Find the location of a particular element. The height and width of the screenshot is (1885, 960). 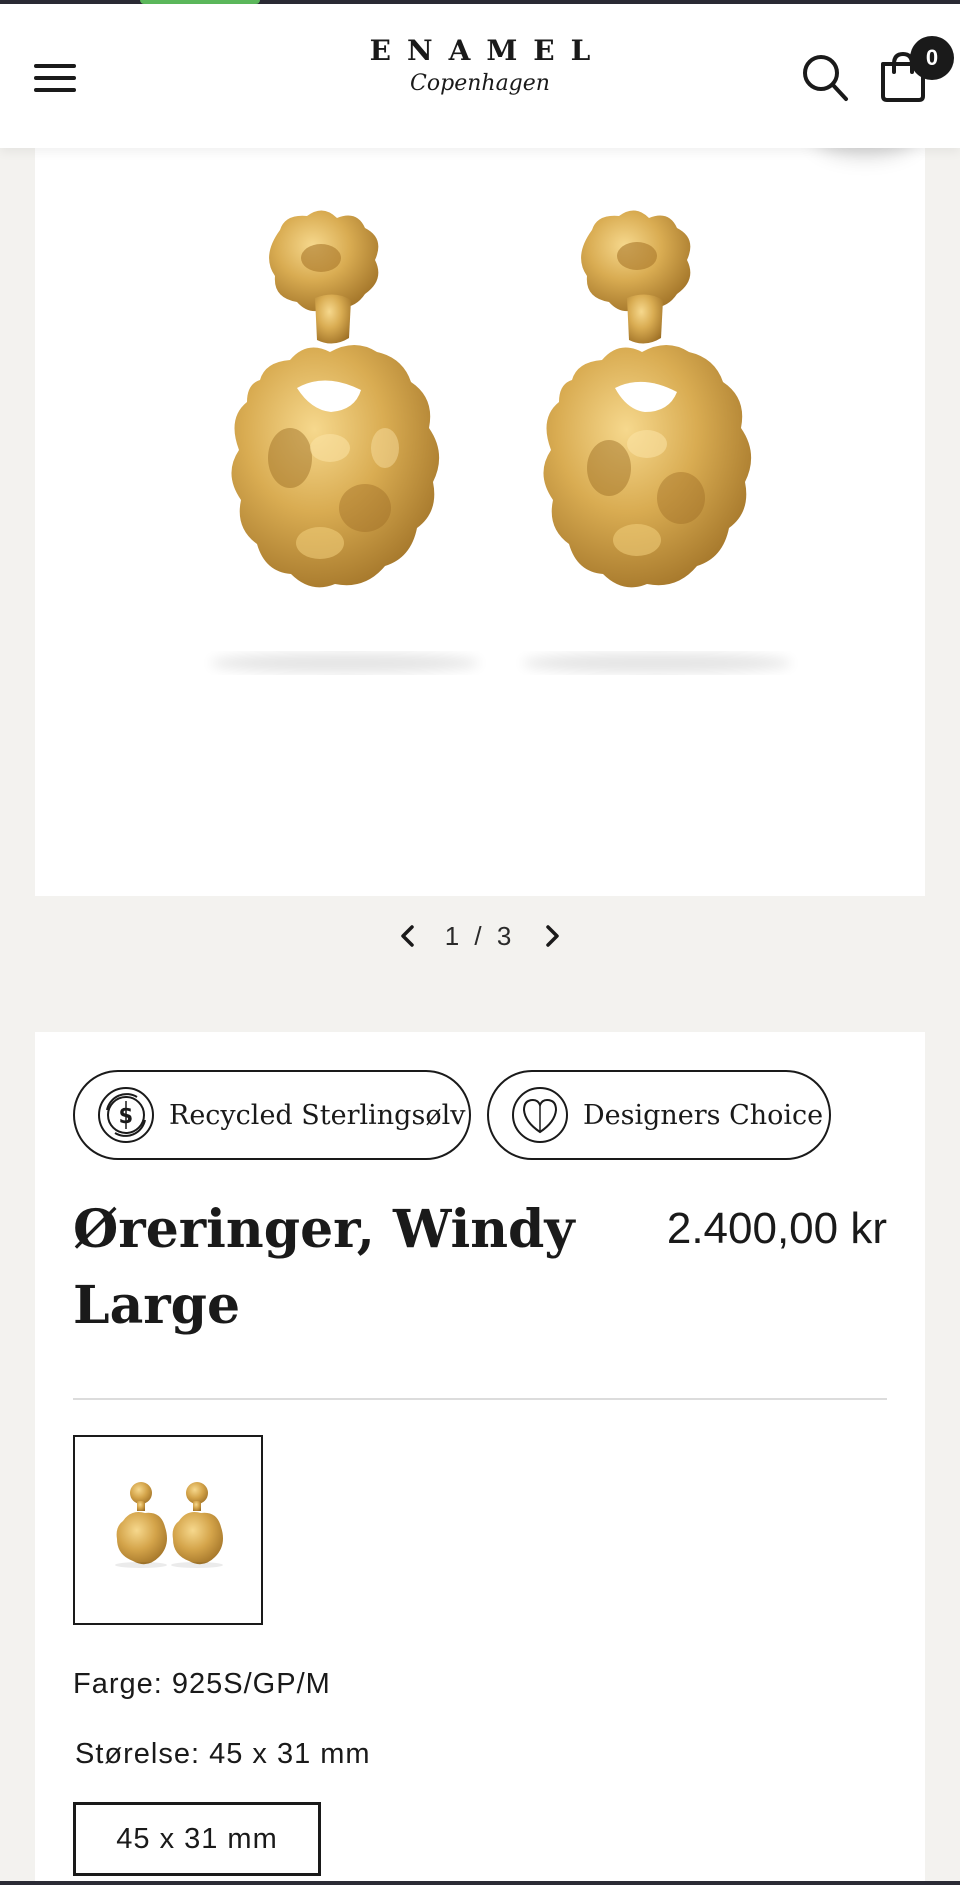

heart-shield-icon is located at coordinates (540, 1115).